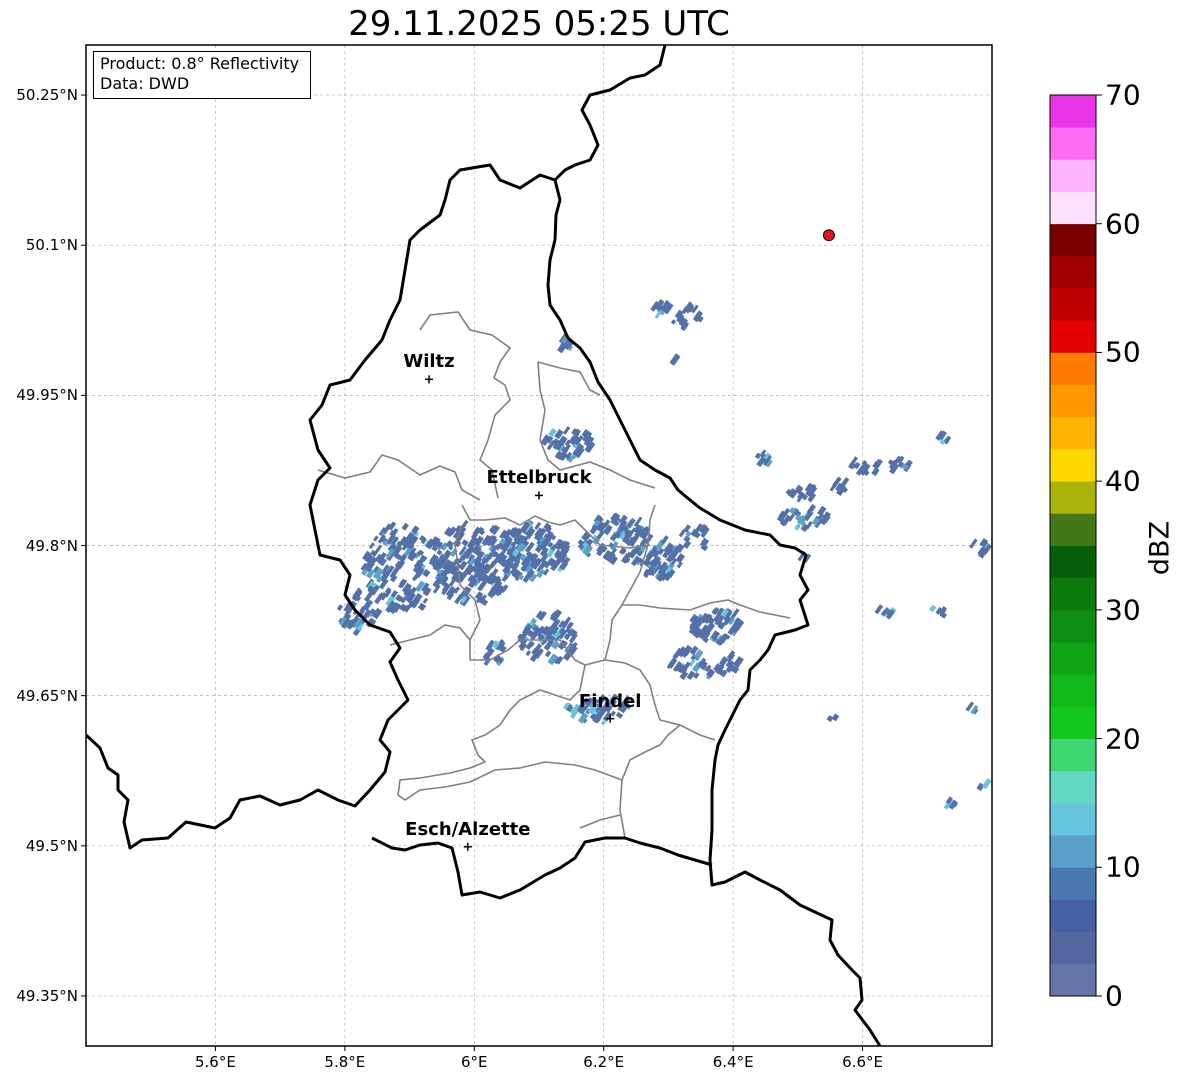 The image size is (1184, 1081). Describe the element at coordinates (828, 235) in the screenshot. I see `radar-site-marker` at that location.